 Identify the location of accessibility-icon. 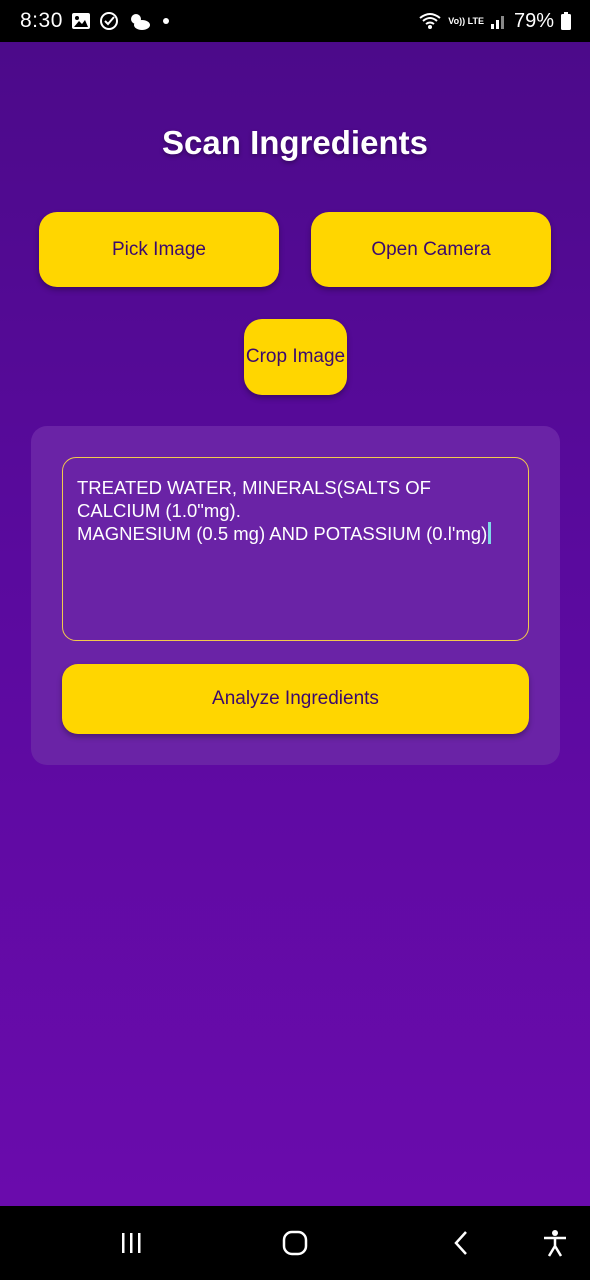
(555, 1243).